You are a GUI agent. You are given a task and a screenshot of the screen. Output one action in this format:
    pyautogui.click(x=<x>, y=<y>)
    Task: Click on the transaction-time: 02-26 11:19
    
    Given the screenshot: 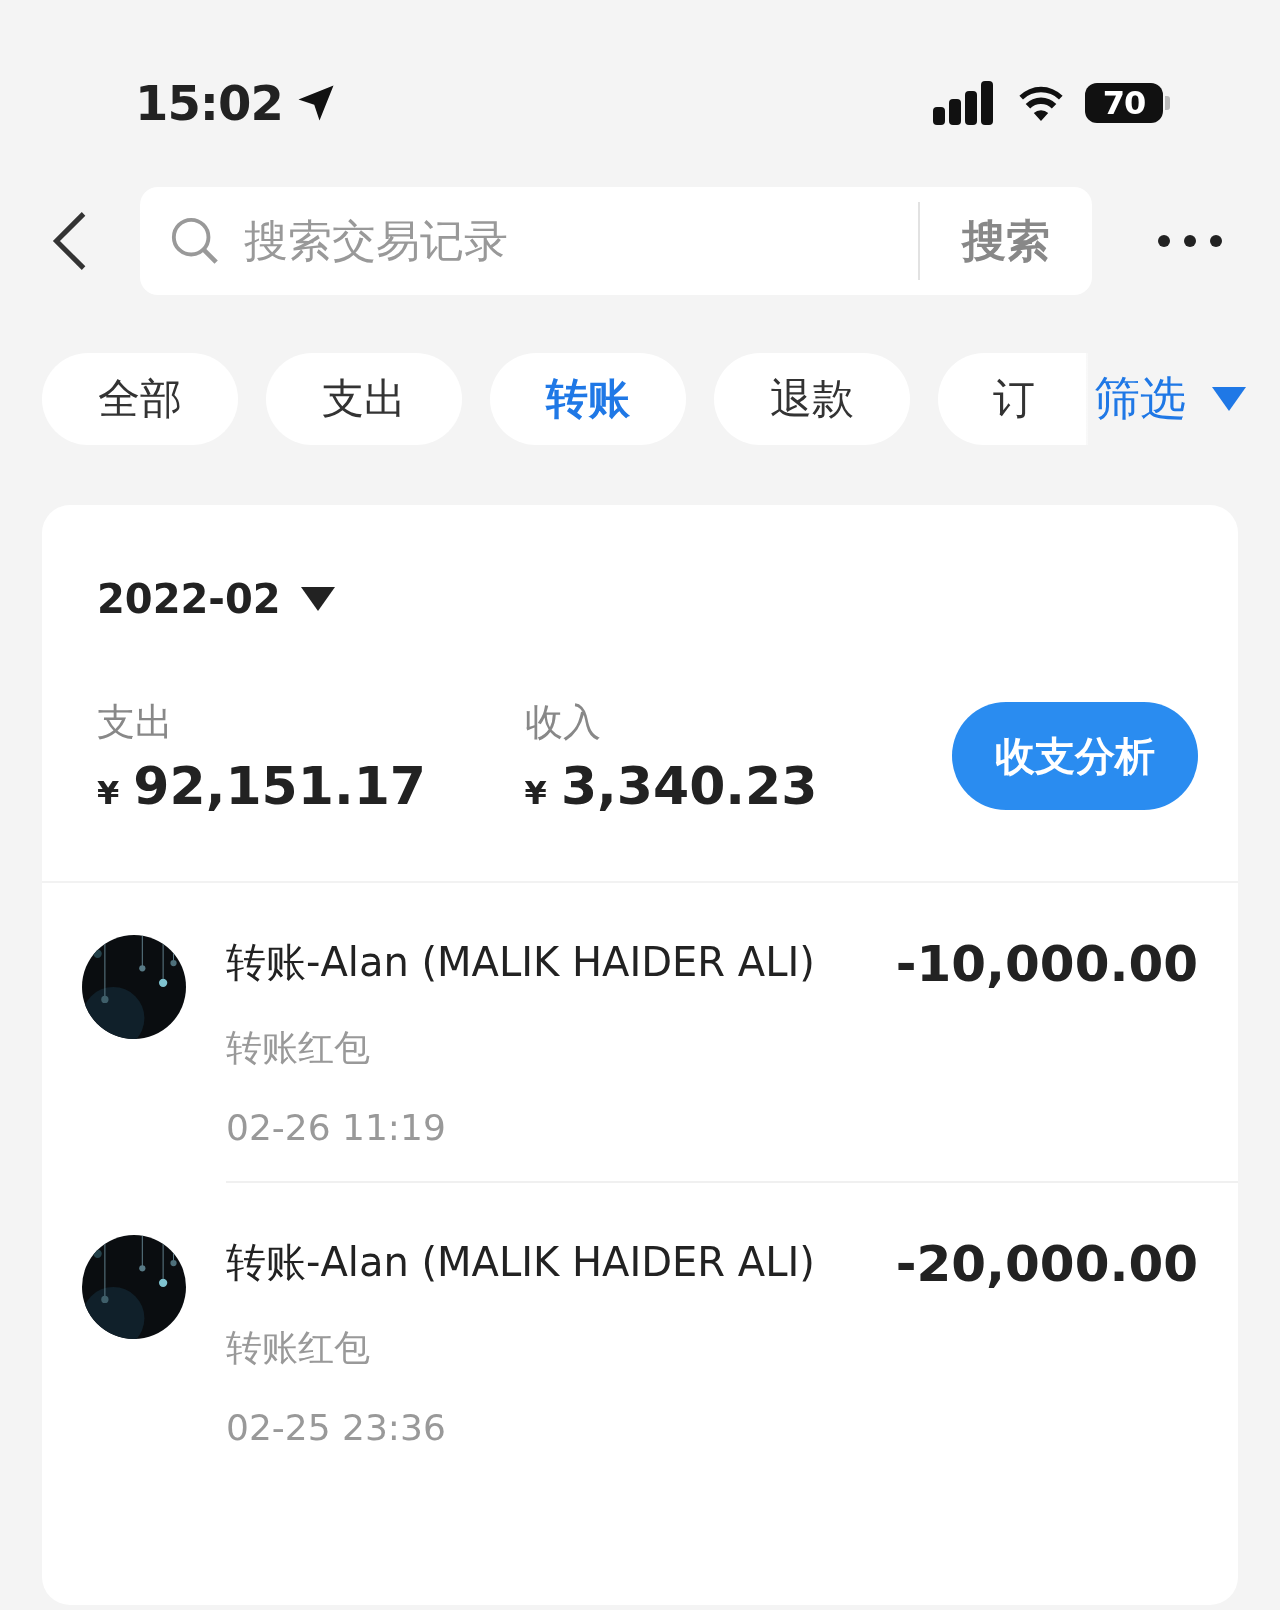 What is the action you would take?
    pyautogui.click(x=336, y=1127)
    